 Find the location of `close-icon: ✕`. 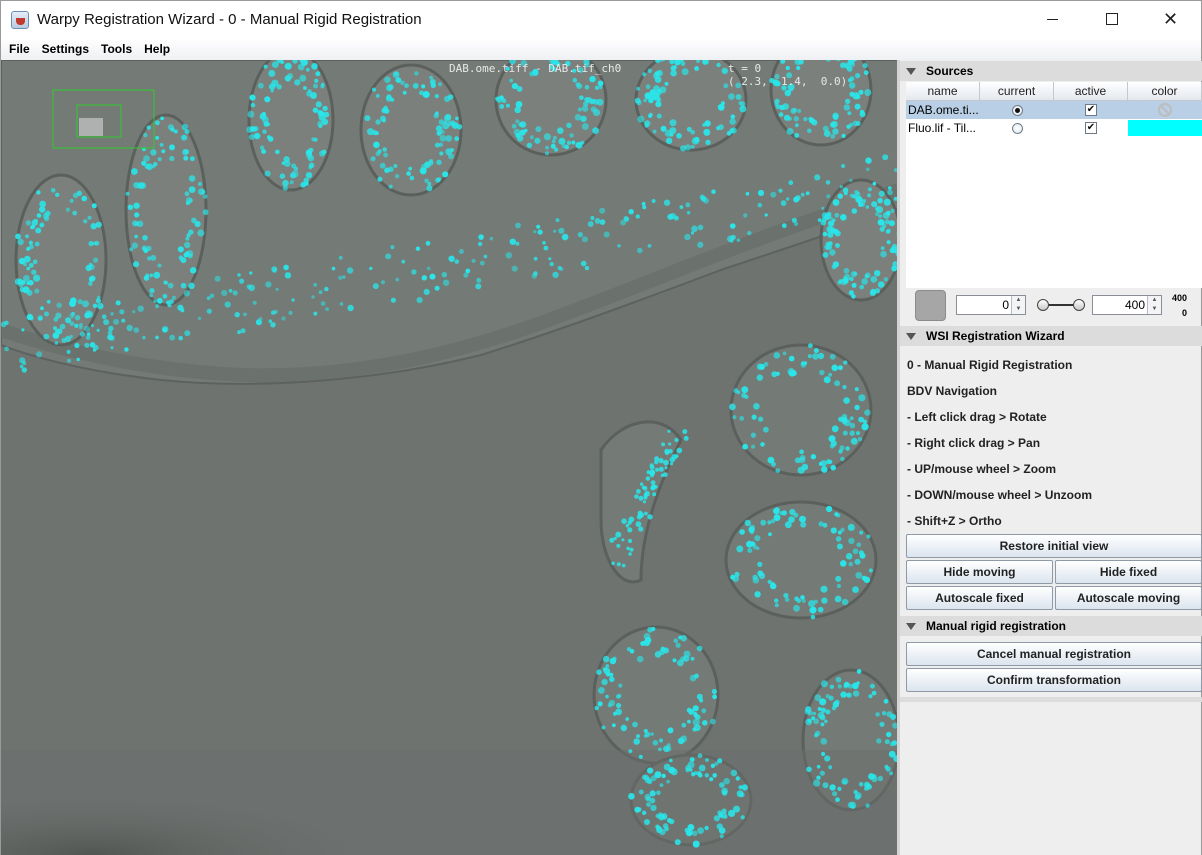

close-icon: ✕ is located at coordinates (1170, 19).